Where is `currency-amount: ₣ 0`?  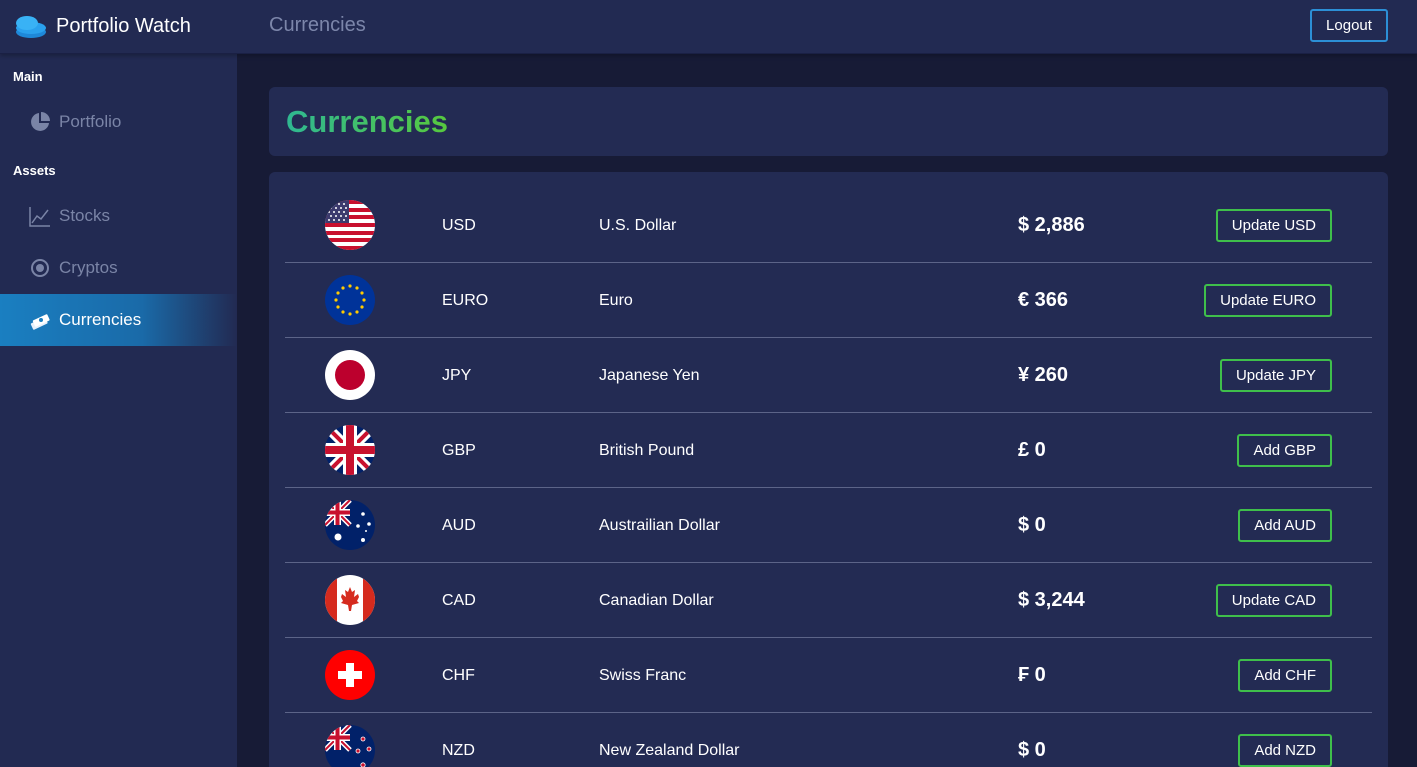
currency-amount: ₣ 0 is located at coordinates (1032, 675).